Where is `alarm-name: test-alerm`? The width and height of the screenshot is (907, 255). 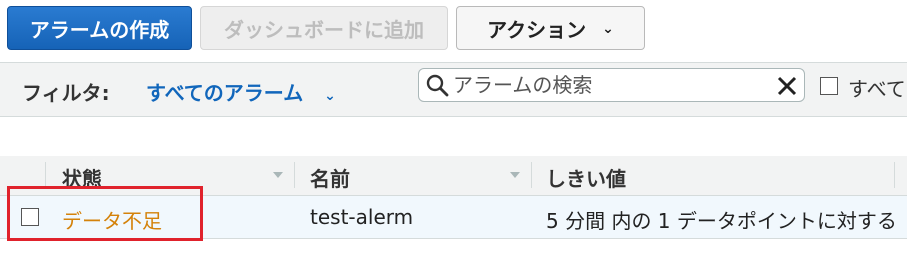
alarm-name: test-alerm is located at coordinates (361, 217).